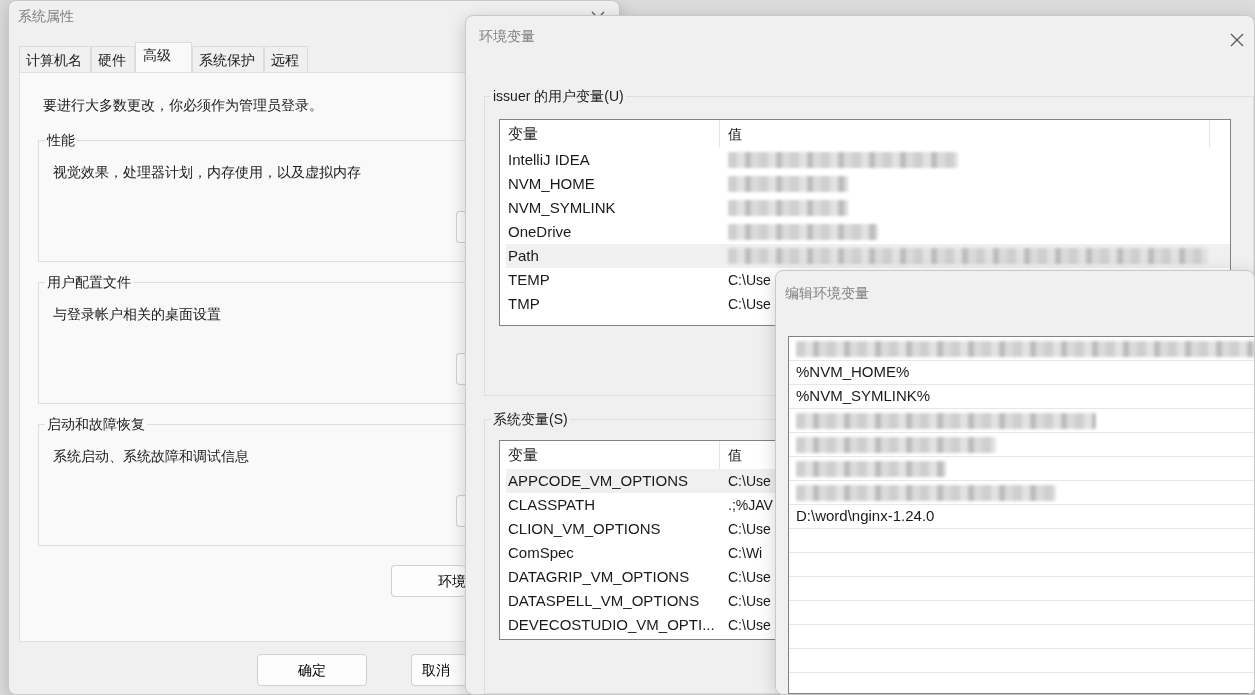  Describe the element at coordinates (562, 207) in the screenshot. I see `variable-name: NVM_SYMLINK` at that location.